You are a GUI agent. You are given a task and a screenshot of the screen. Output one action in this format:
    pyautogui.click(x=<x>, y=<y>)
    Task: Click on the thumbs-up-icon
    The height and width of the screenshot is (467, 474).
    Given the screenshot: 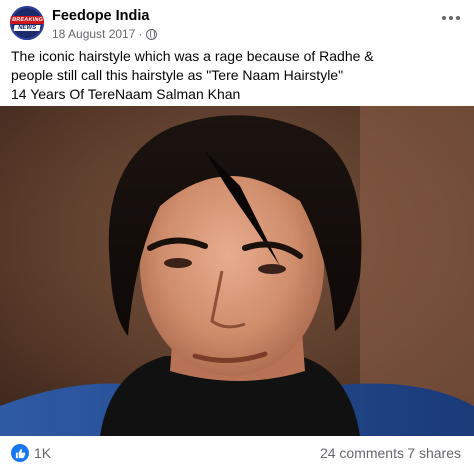 What is the action you would take?
    pyautogui.click(x=20, y=453)
    